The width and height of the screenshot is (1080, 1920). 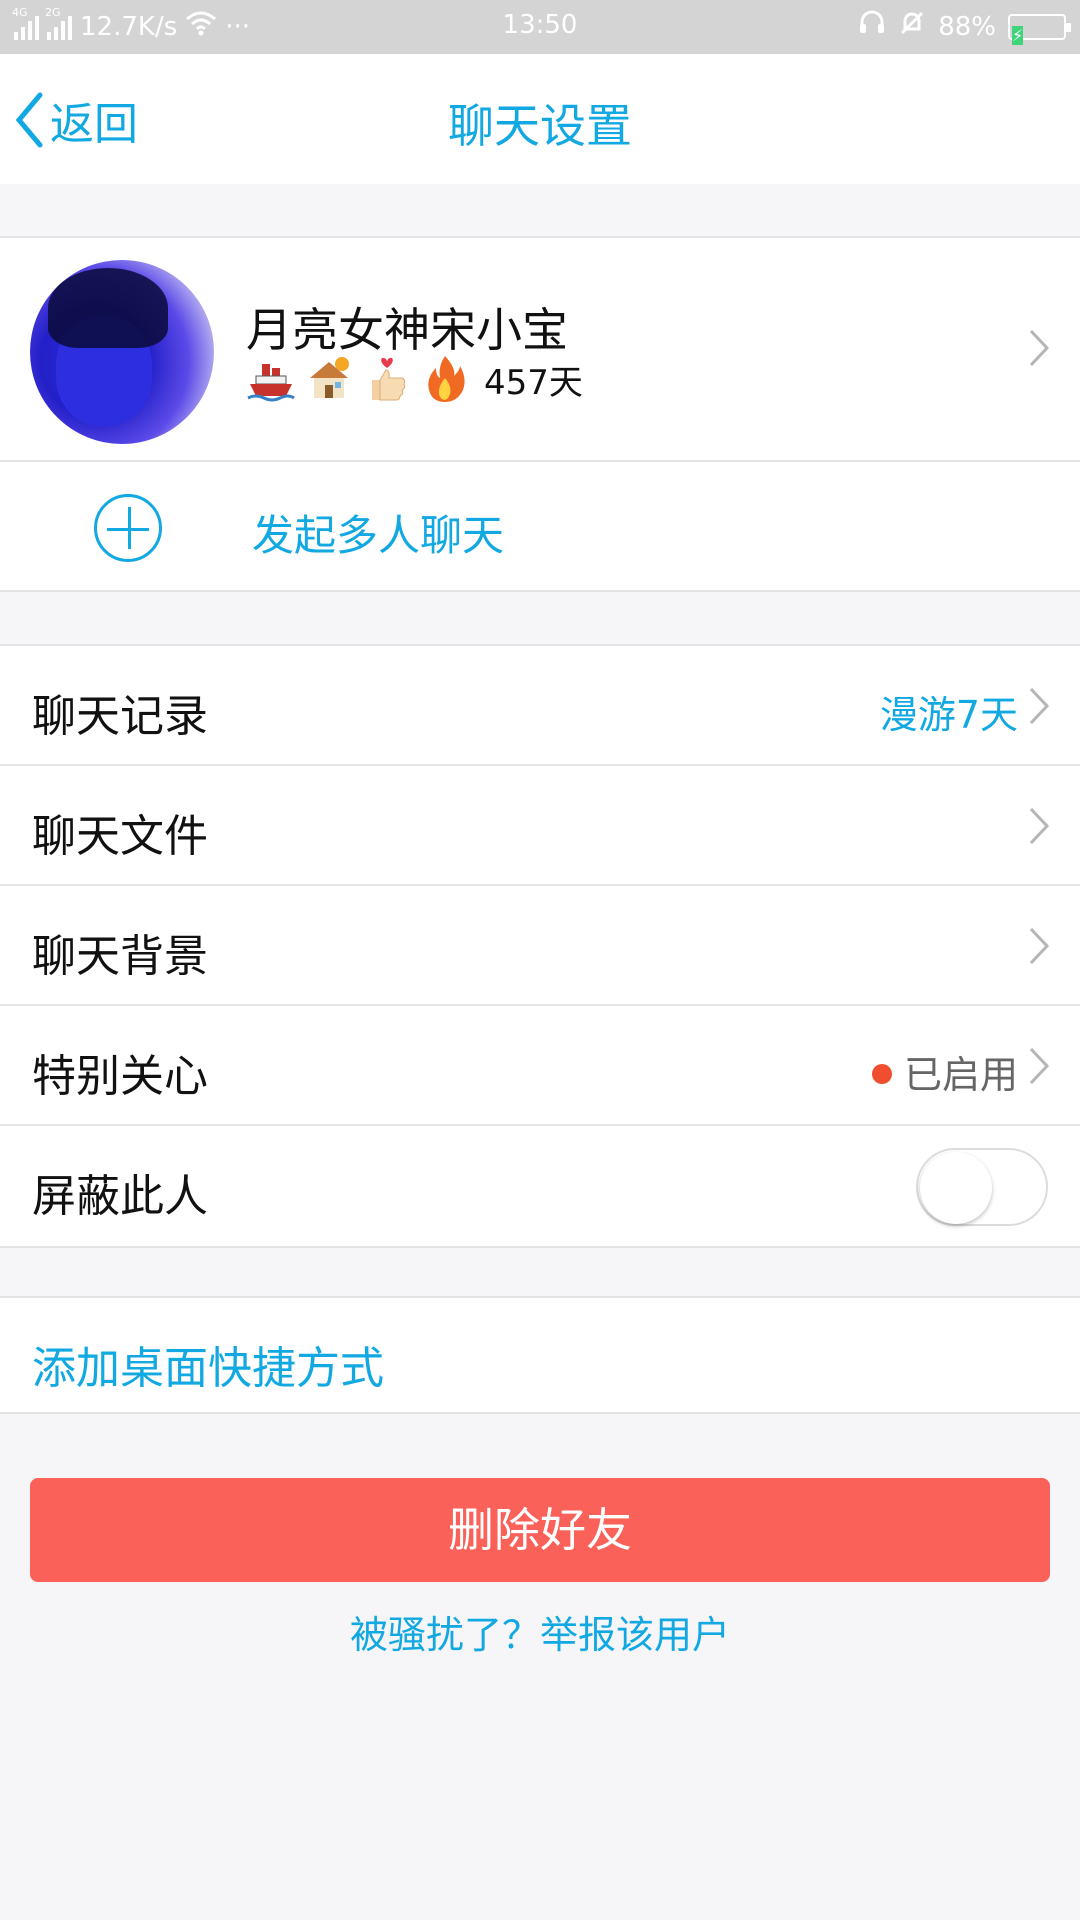 I want to click on block-user-row: 屏蔽此人, so click(x=540, y=1186).